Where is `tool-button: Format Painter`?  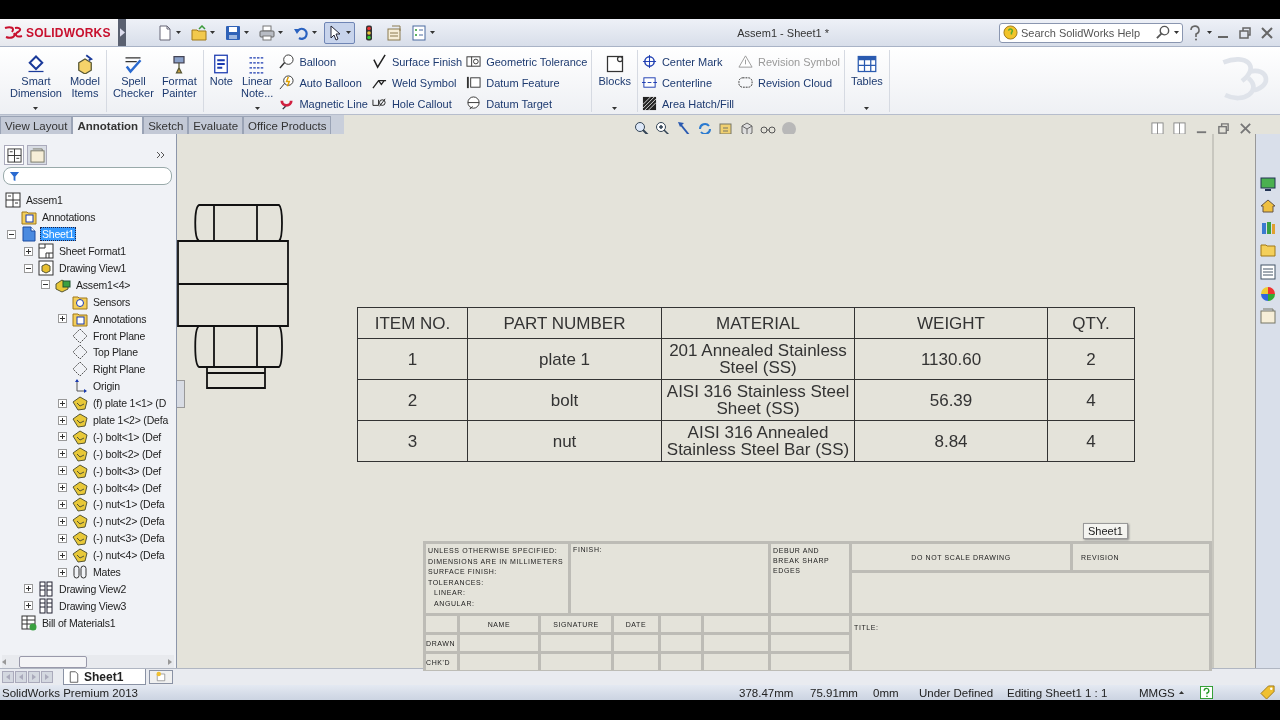
tool-button: Format Painter is located at coordinates (179, 81).